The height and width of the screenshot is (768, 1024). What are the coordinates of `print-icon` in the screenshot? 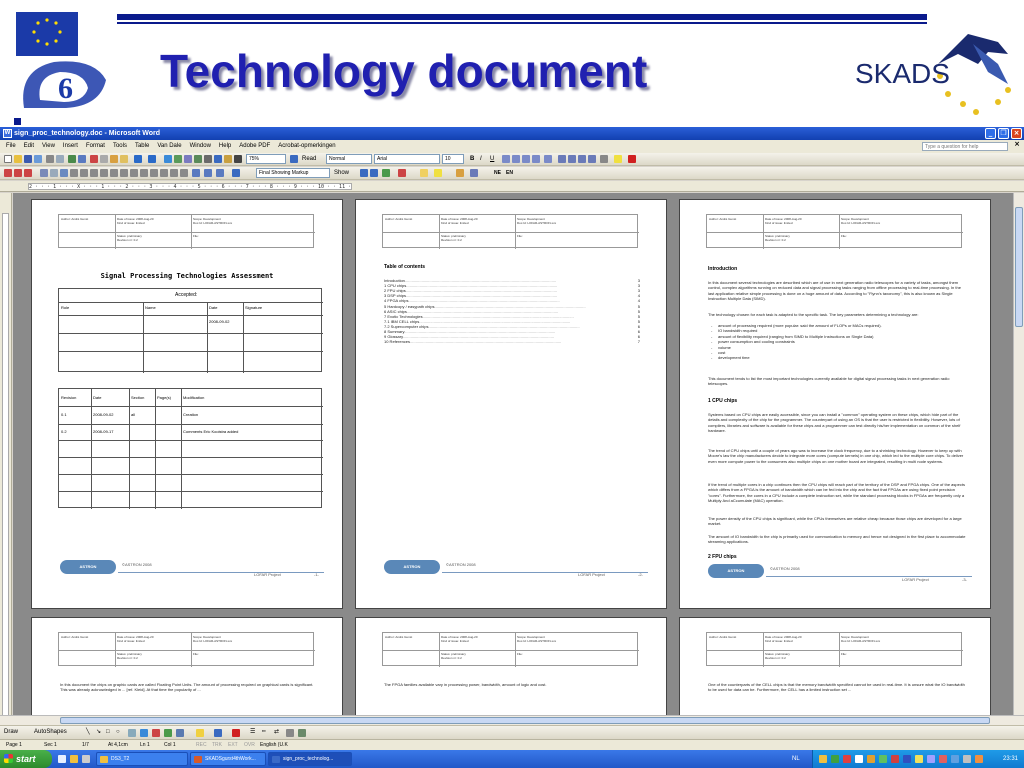 It's located at (50, 159).